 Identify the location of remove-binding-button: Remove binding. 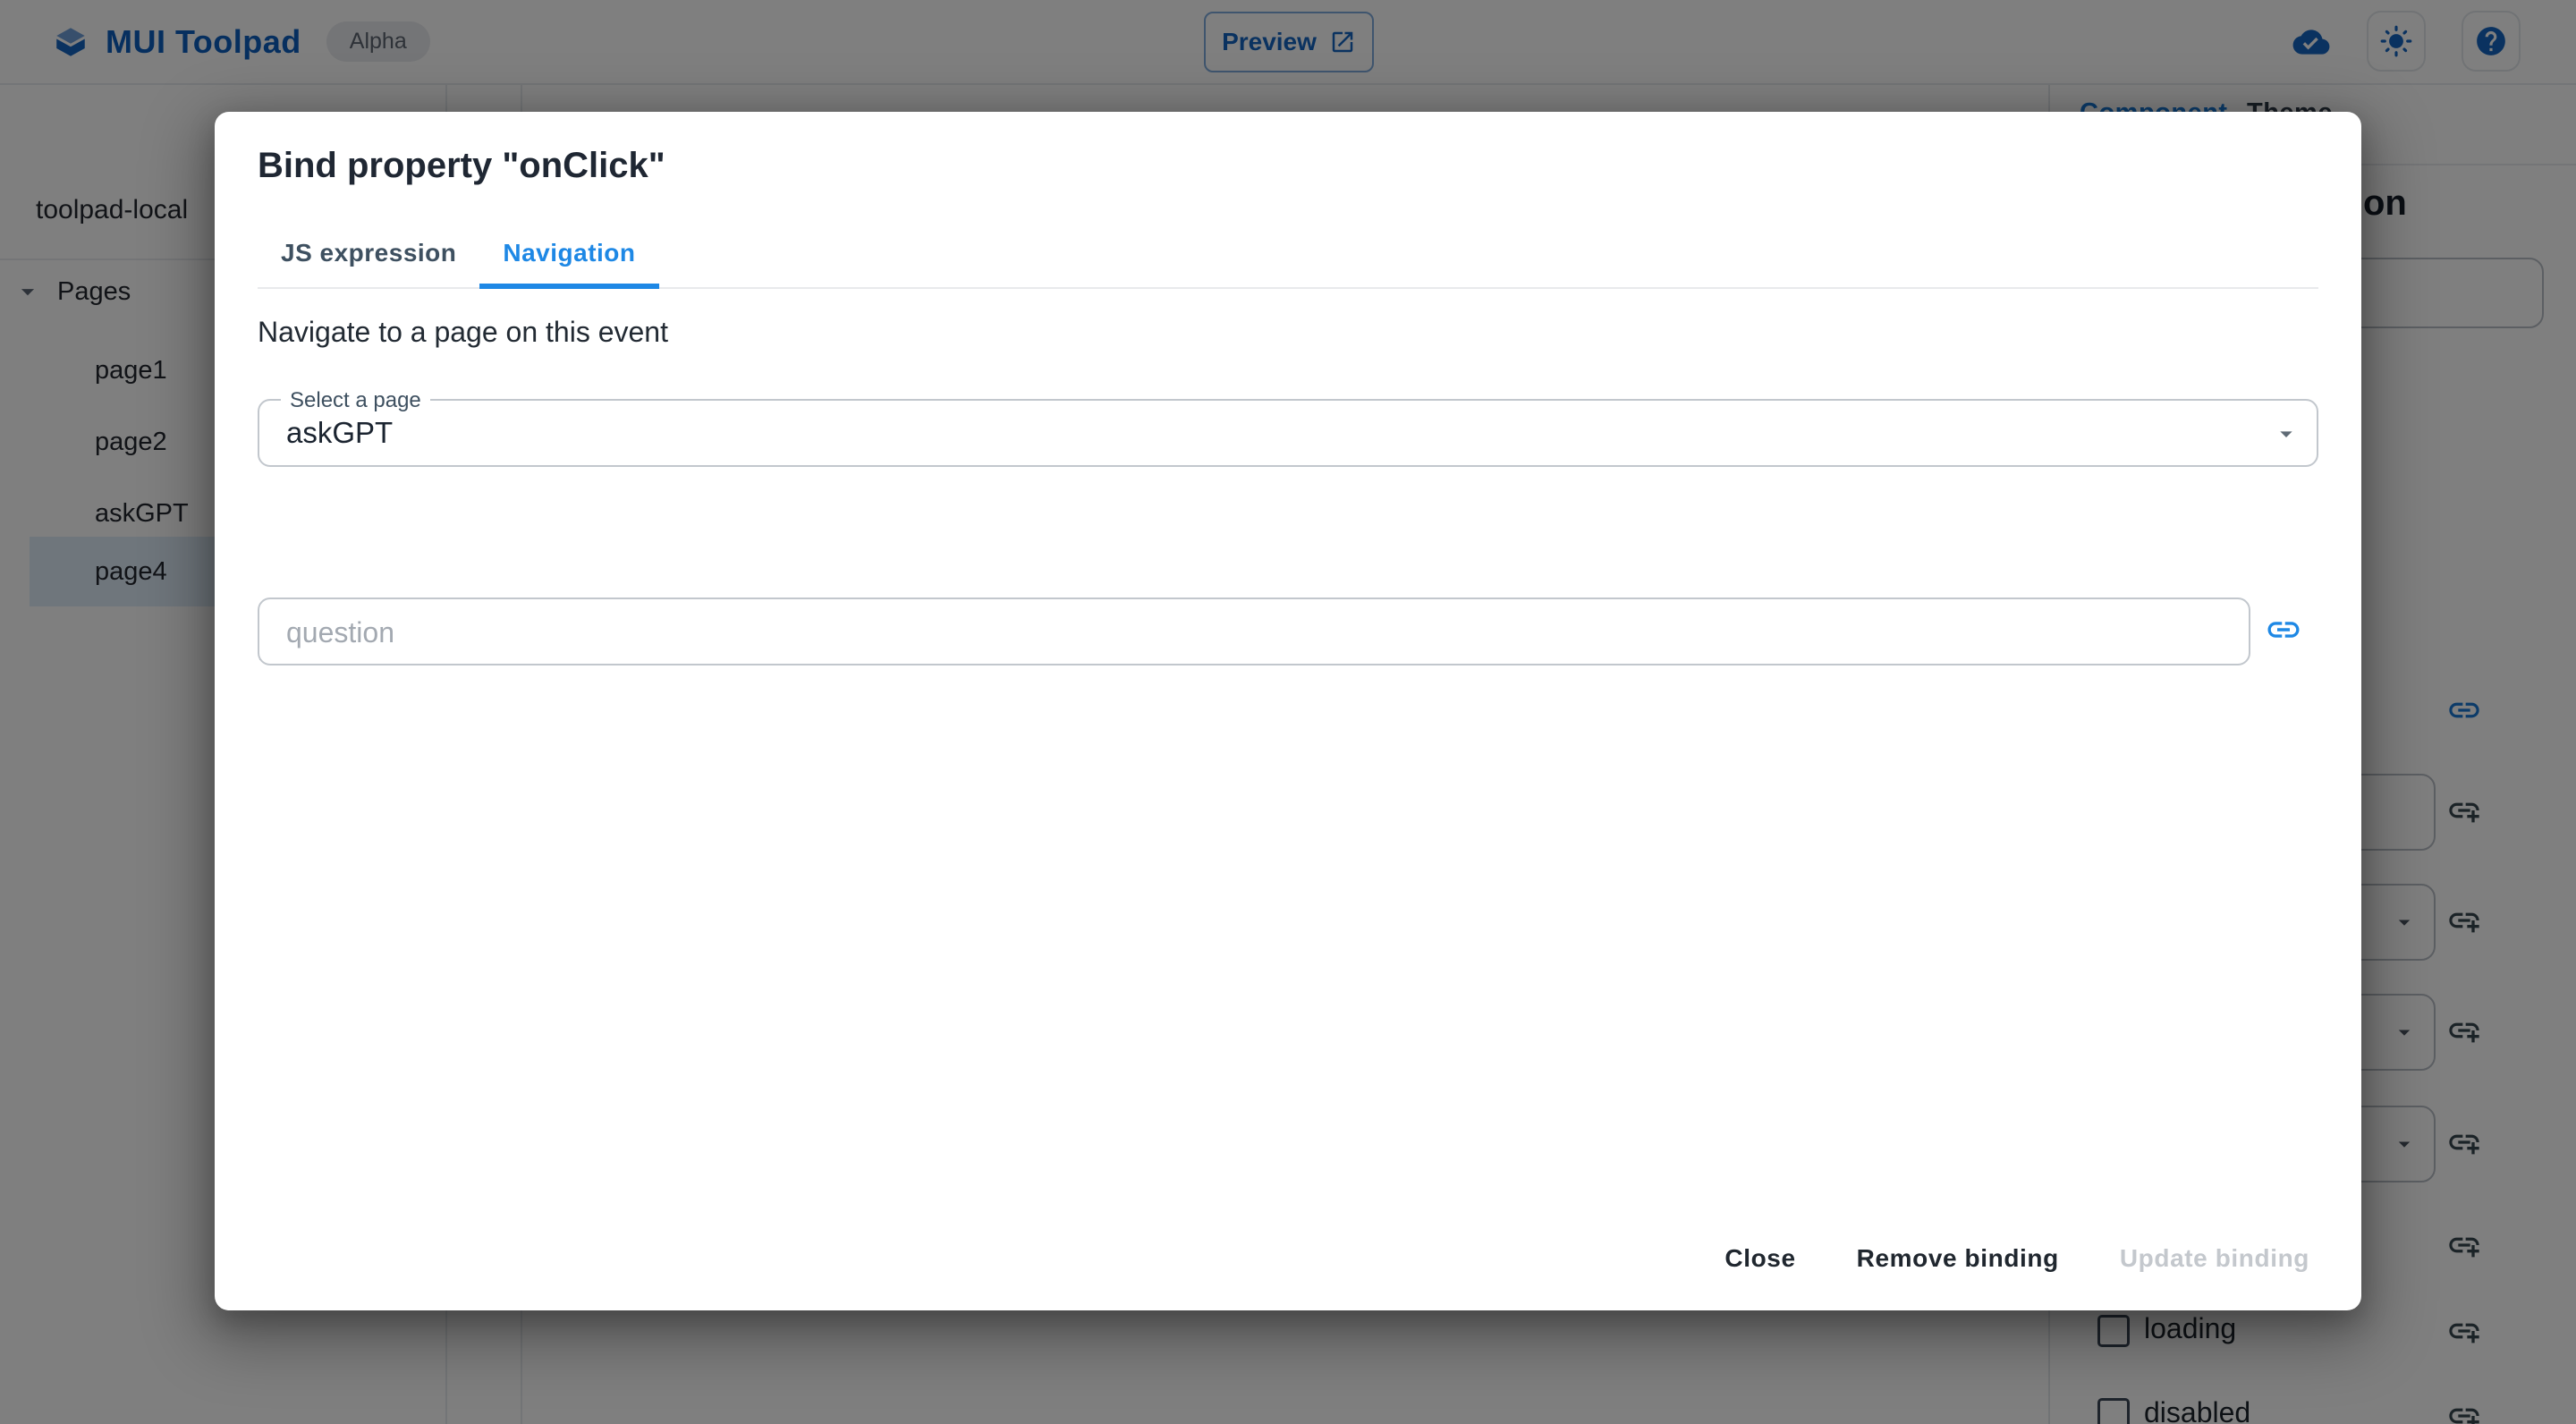
(1957, 1258).